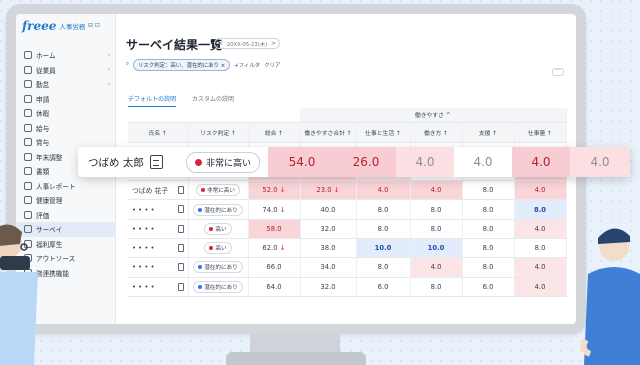 This screenshot has width=640, height=365. Describe the element at coordinates (116, 162) in the screenshot. I see `highlighted-name-text: つばめ 太郎` at that location.